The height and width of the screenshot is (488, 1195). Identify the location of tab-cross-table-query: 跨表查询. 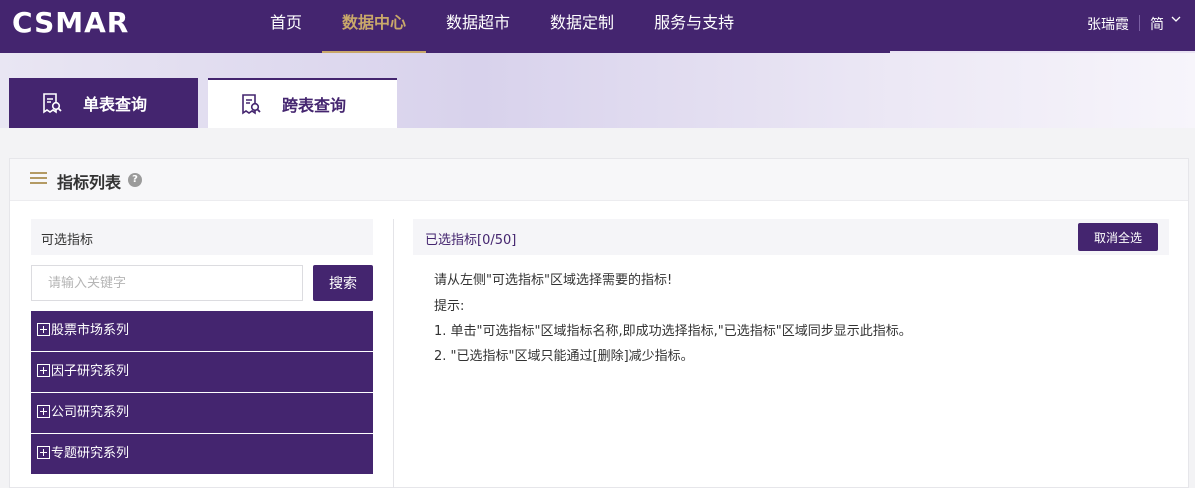
(302, 103).